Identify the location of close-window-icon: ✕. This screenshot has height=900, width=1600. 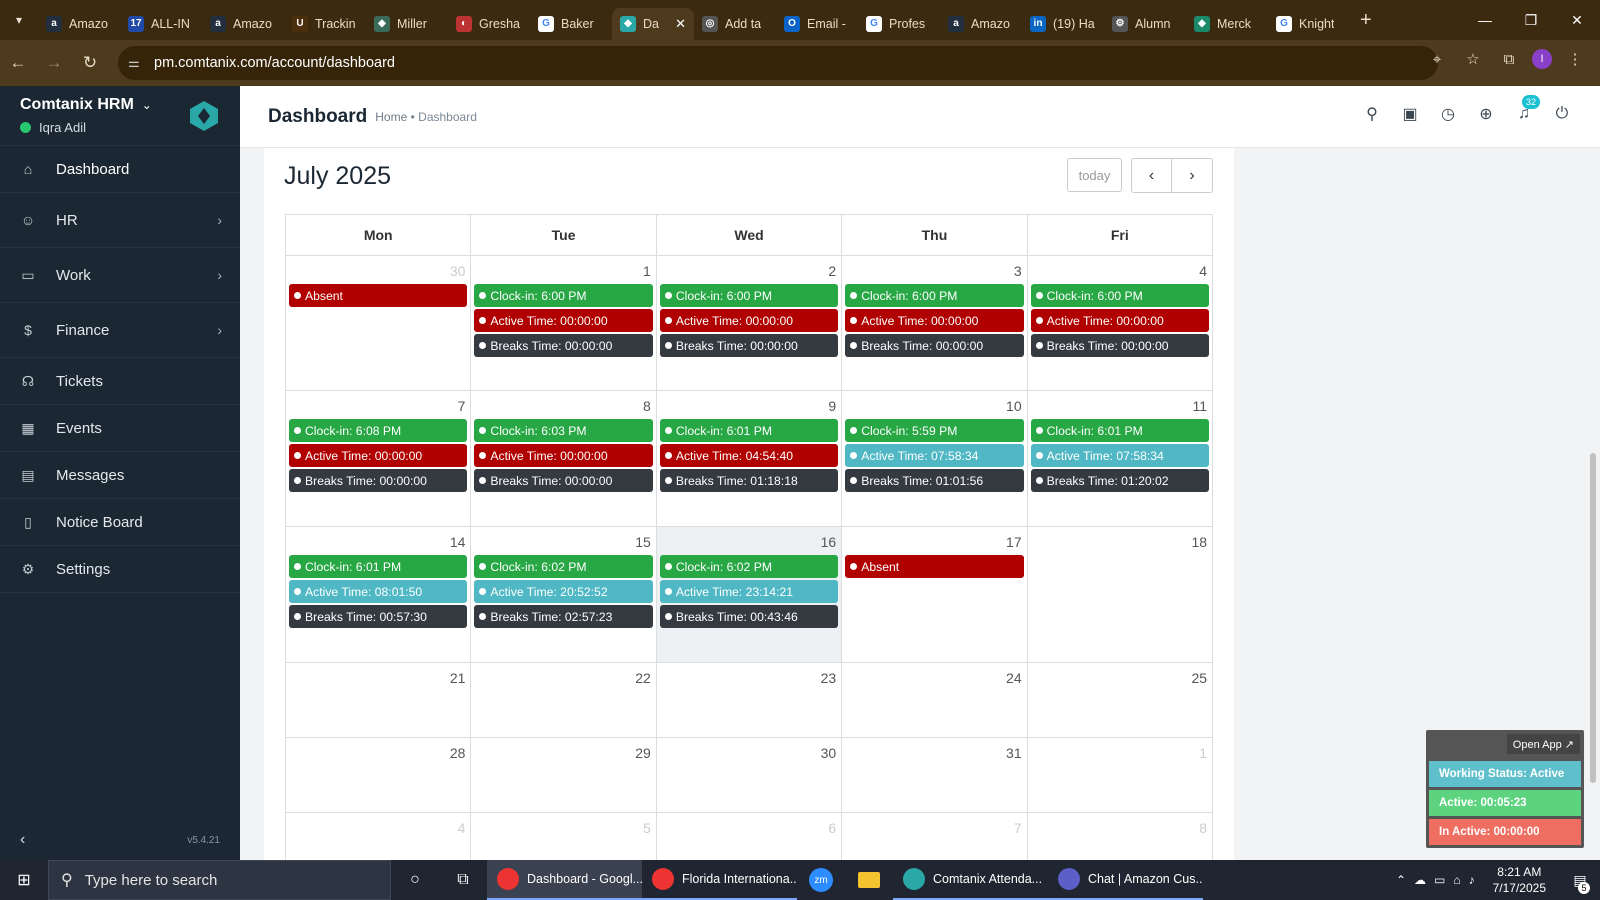
(1577, 20).